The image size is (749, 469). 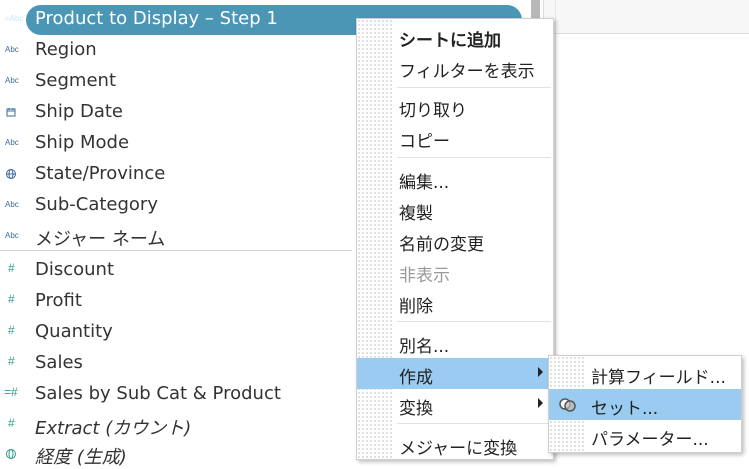 What do you see at coordinates (79, 111) in the screenshot?
I see `field-label: Ship Date` at bounding box center [79, 111].